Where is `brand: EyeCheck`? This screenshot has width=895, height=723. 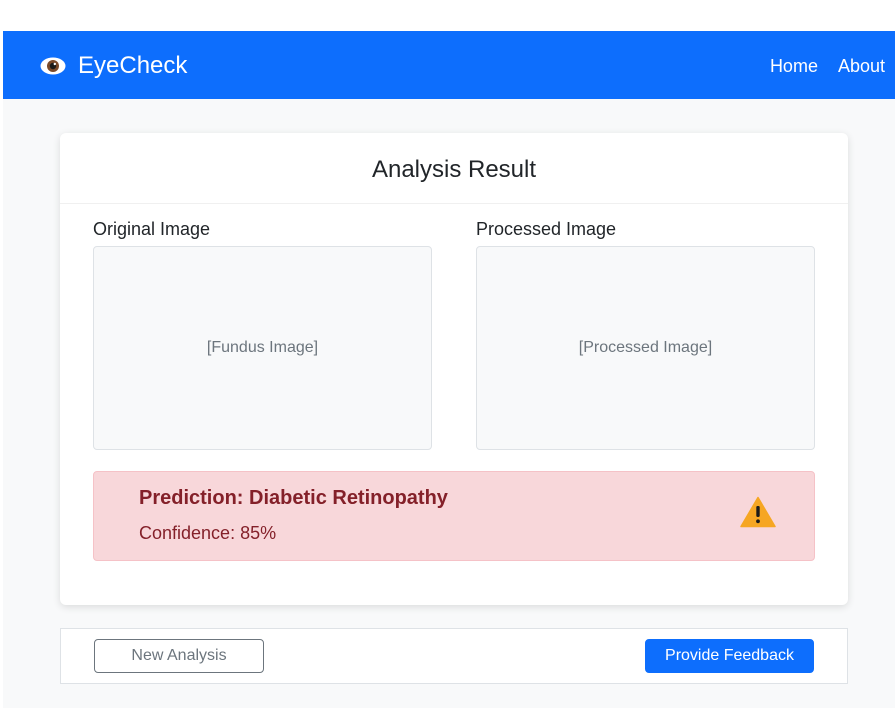
brand: EyeCheck is located at coordinates (113, 66).